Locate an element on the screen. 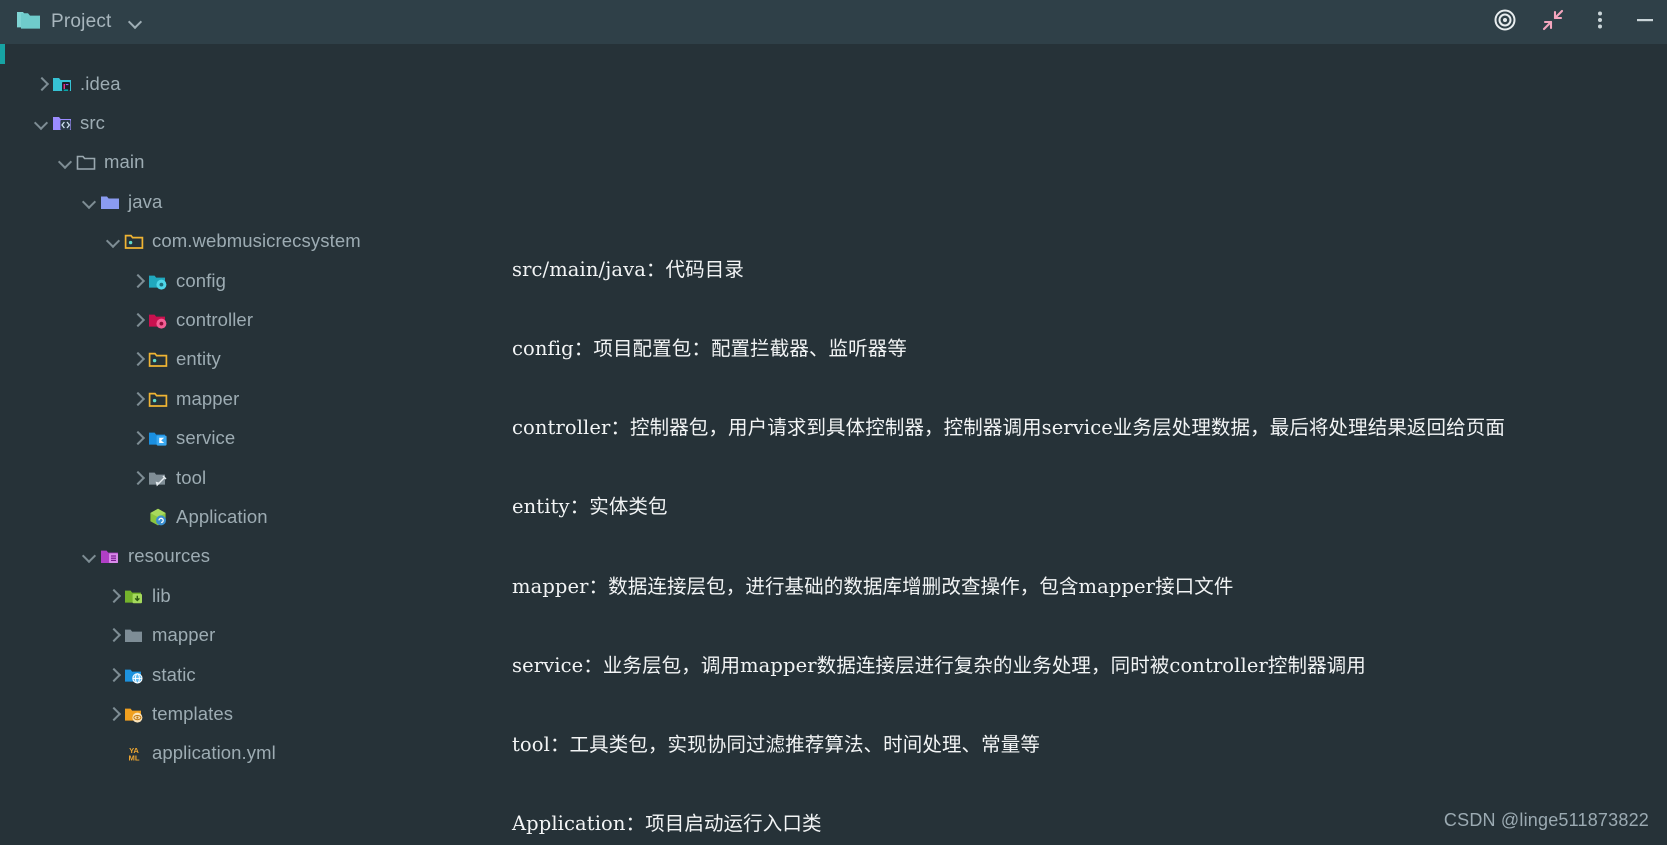 This screenshot has height=845, width=1667. spring-boot-class-icon is located at coordinates (158, 517).